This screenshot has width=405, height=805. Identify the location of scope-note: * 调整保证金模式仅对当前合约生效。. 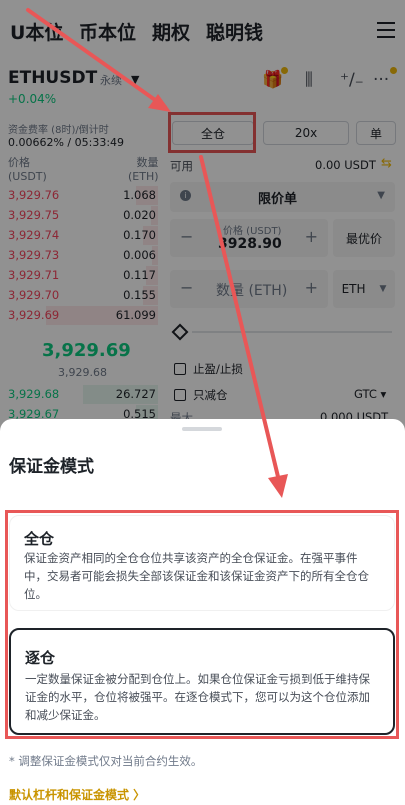
(106, 761).